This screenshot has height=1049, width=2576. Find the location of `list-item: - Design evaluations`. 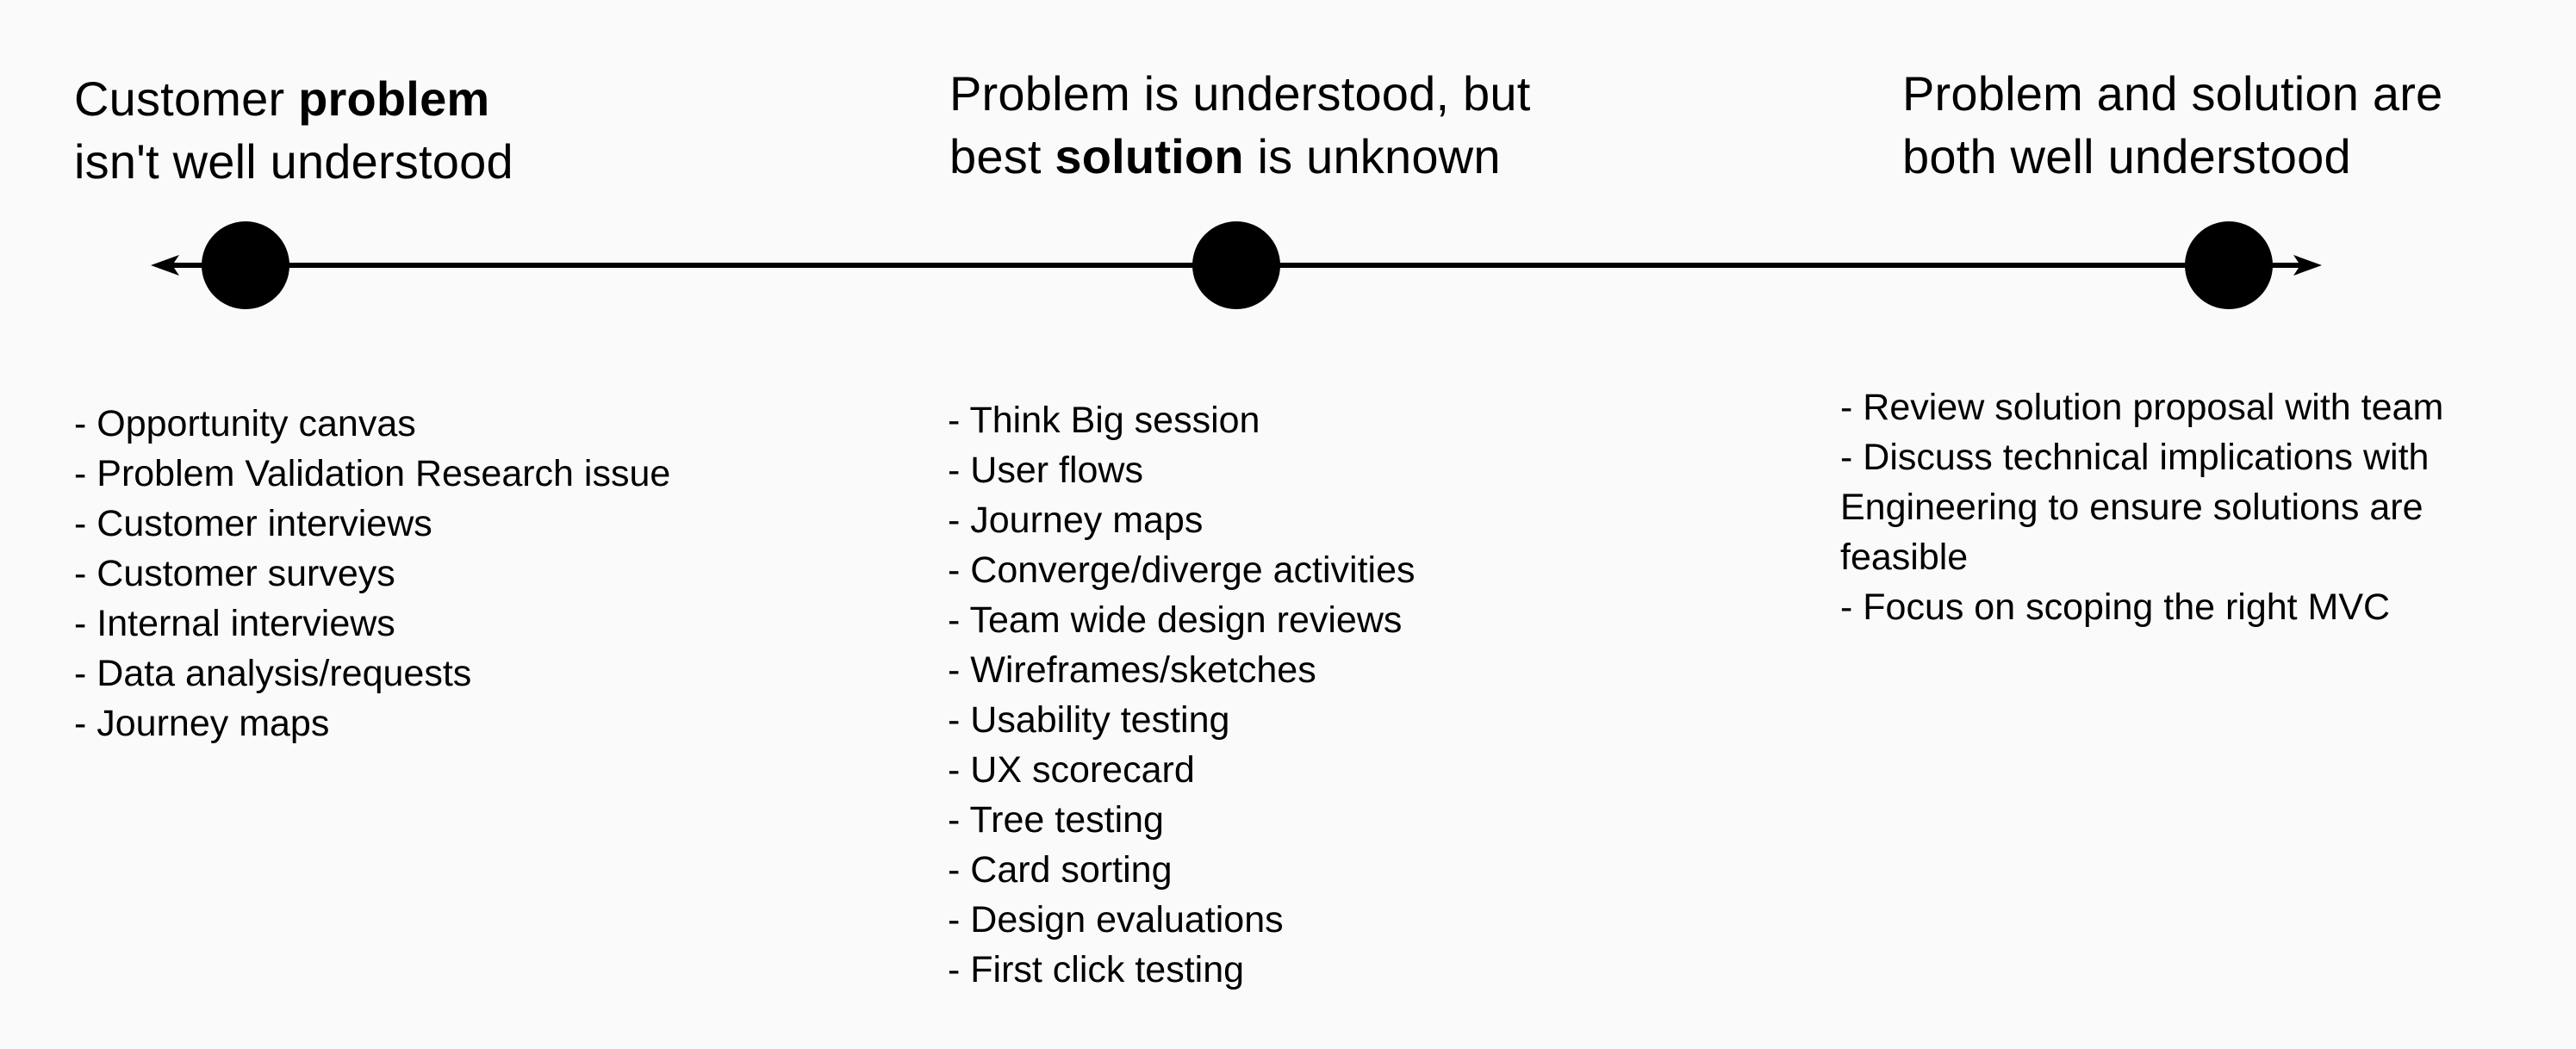

list-item: - Design evaluations is located at coordinates (1116, 919).